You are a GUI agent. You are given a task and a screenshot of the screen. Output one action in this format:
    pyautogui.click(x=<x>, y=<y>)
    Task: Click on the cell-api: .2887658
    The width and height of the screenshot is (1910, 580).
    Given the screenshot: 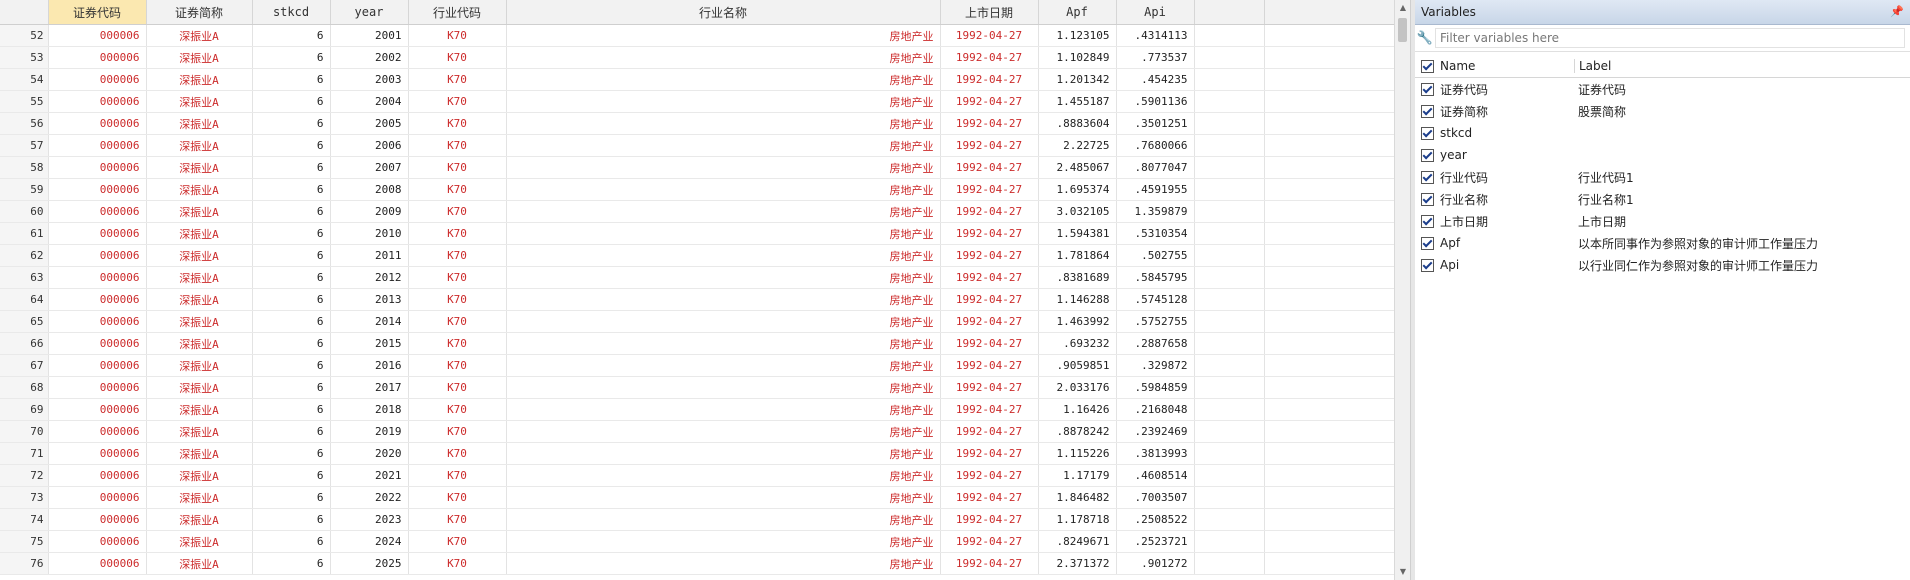 What is the action you would take?
    pyautogui.click(x=1155, y=343)
    